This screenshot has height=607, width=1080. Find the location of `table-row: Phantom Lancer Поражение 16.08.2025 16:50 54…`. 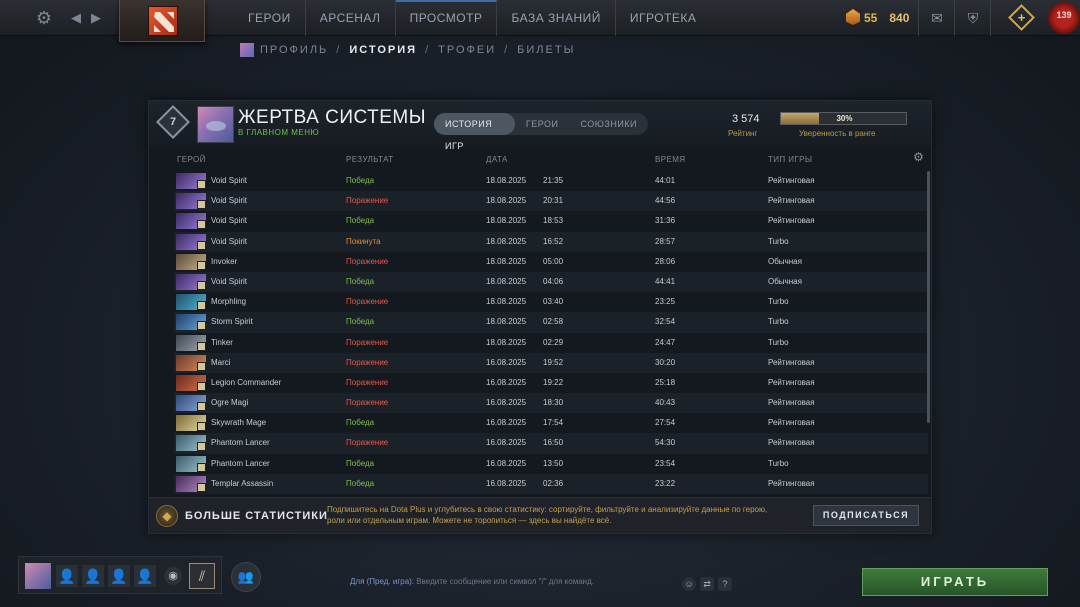

table-row: Phantom Lancer Поражение 16.08.2025 16:50 54… is located at coordinates (551, 443).